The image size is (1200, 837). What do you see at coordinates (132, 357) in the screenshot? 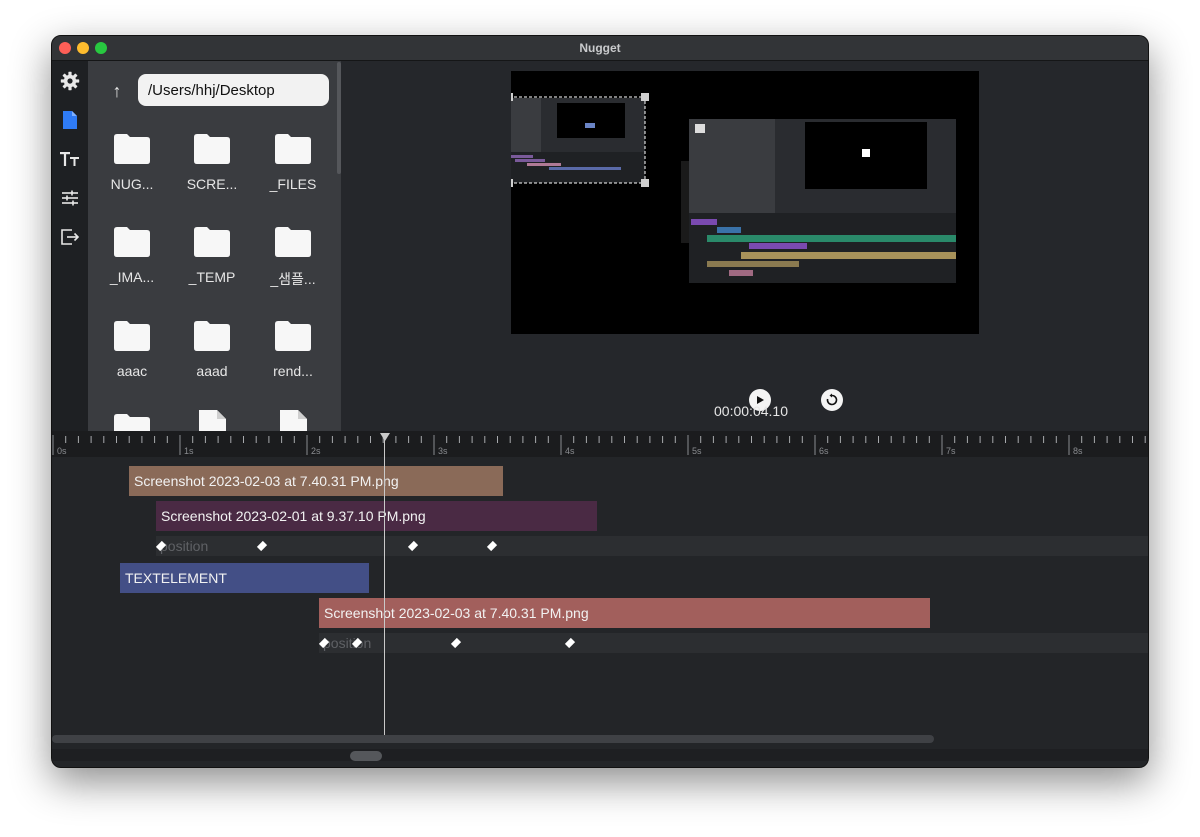
I see `file-item: aaac` at bounding box center [132, 357].